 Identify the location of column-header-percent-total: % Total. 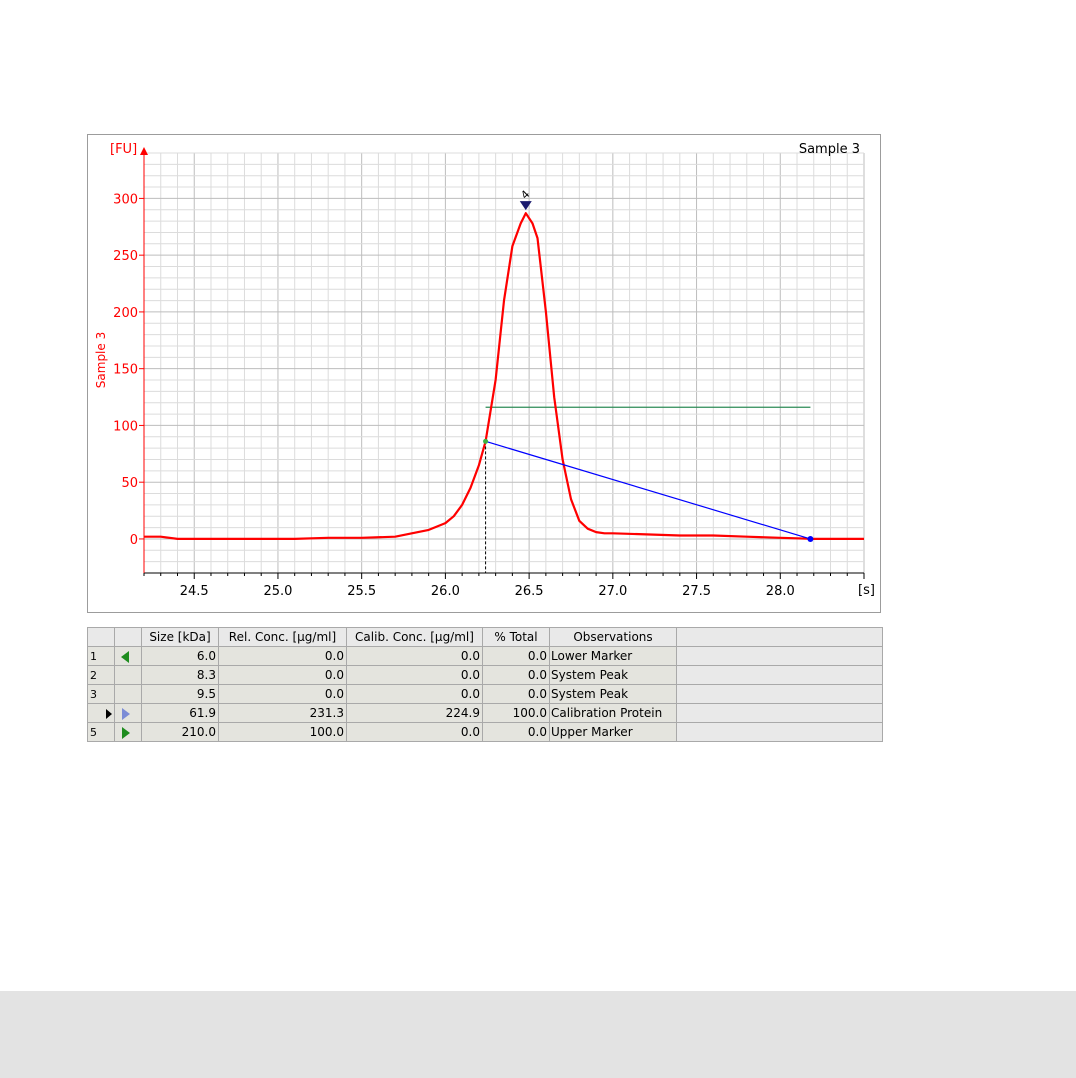
(516, 637).